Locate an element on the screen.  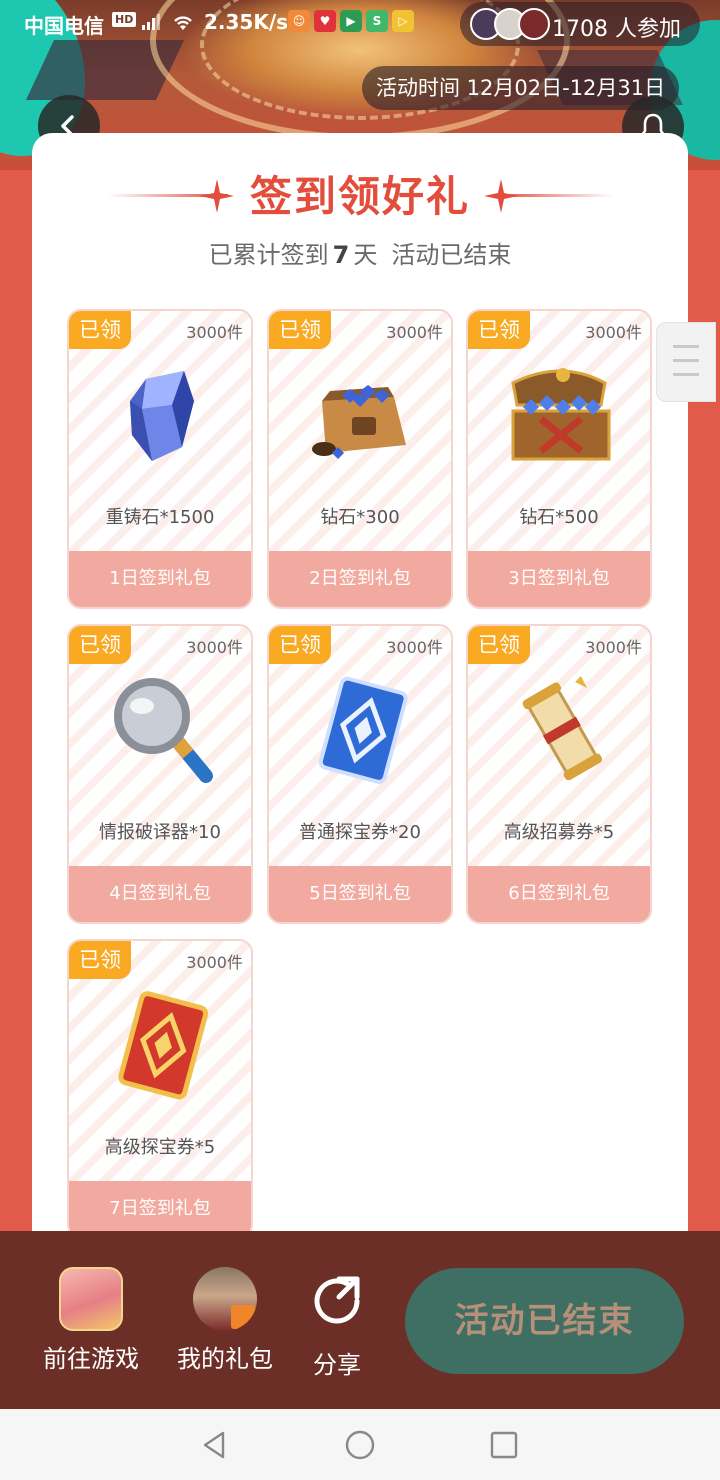
signal-icon is located at coordinates (151, 22).